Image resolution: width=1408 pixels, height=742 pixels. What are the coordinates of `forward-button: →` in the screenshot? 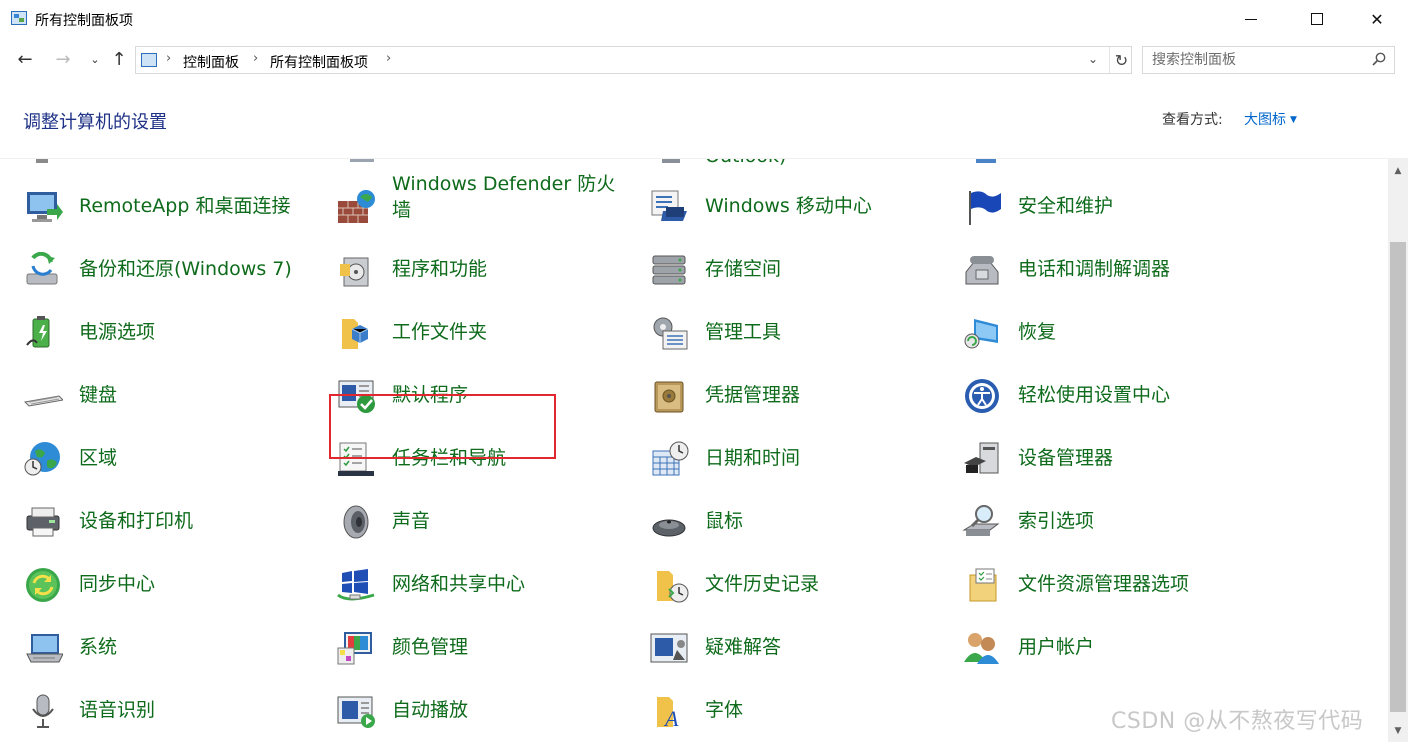 It's located at (63, 59).